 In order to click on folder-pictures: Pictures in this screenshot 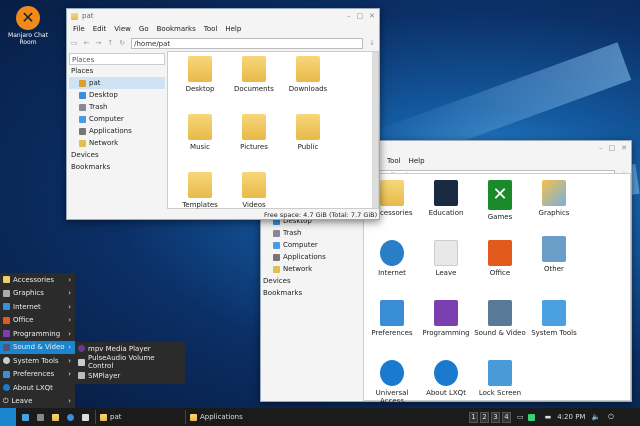, I will do `click(254, 132)`.